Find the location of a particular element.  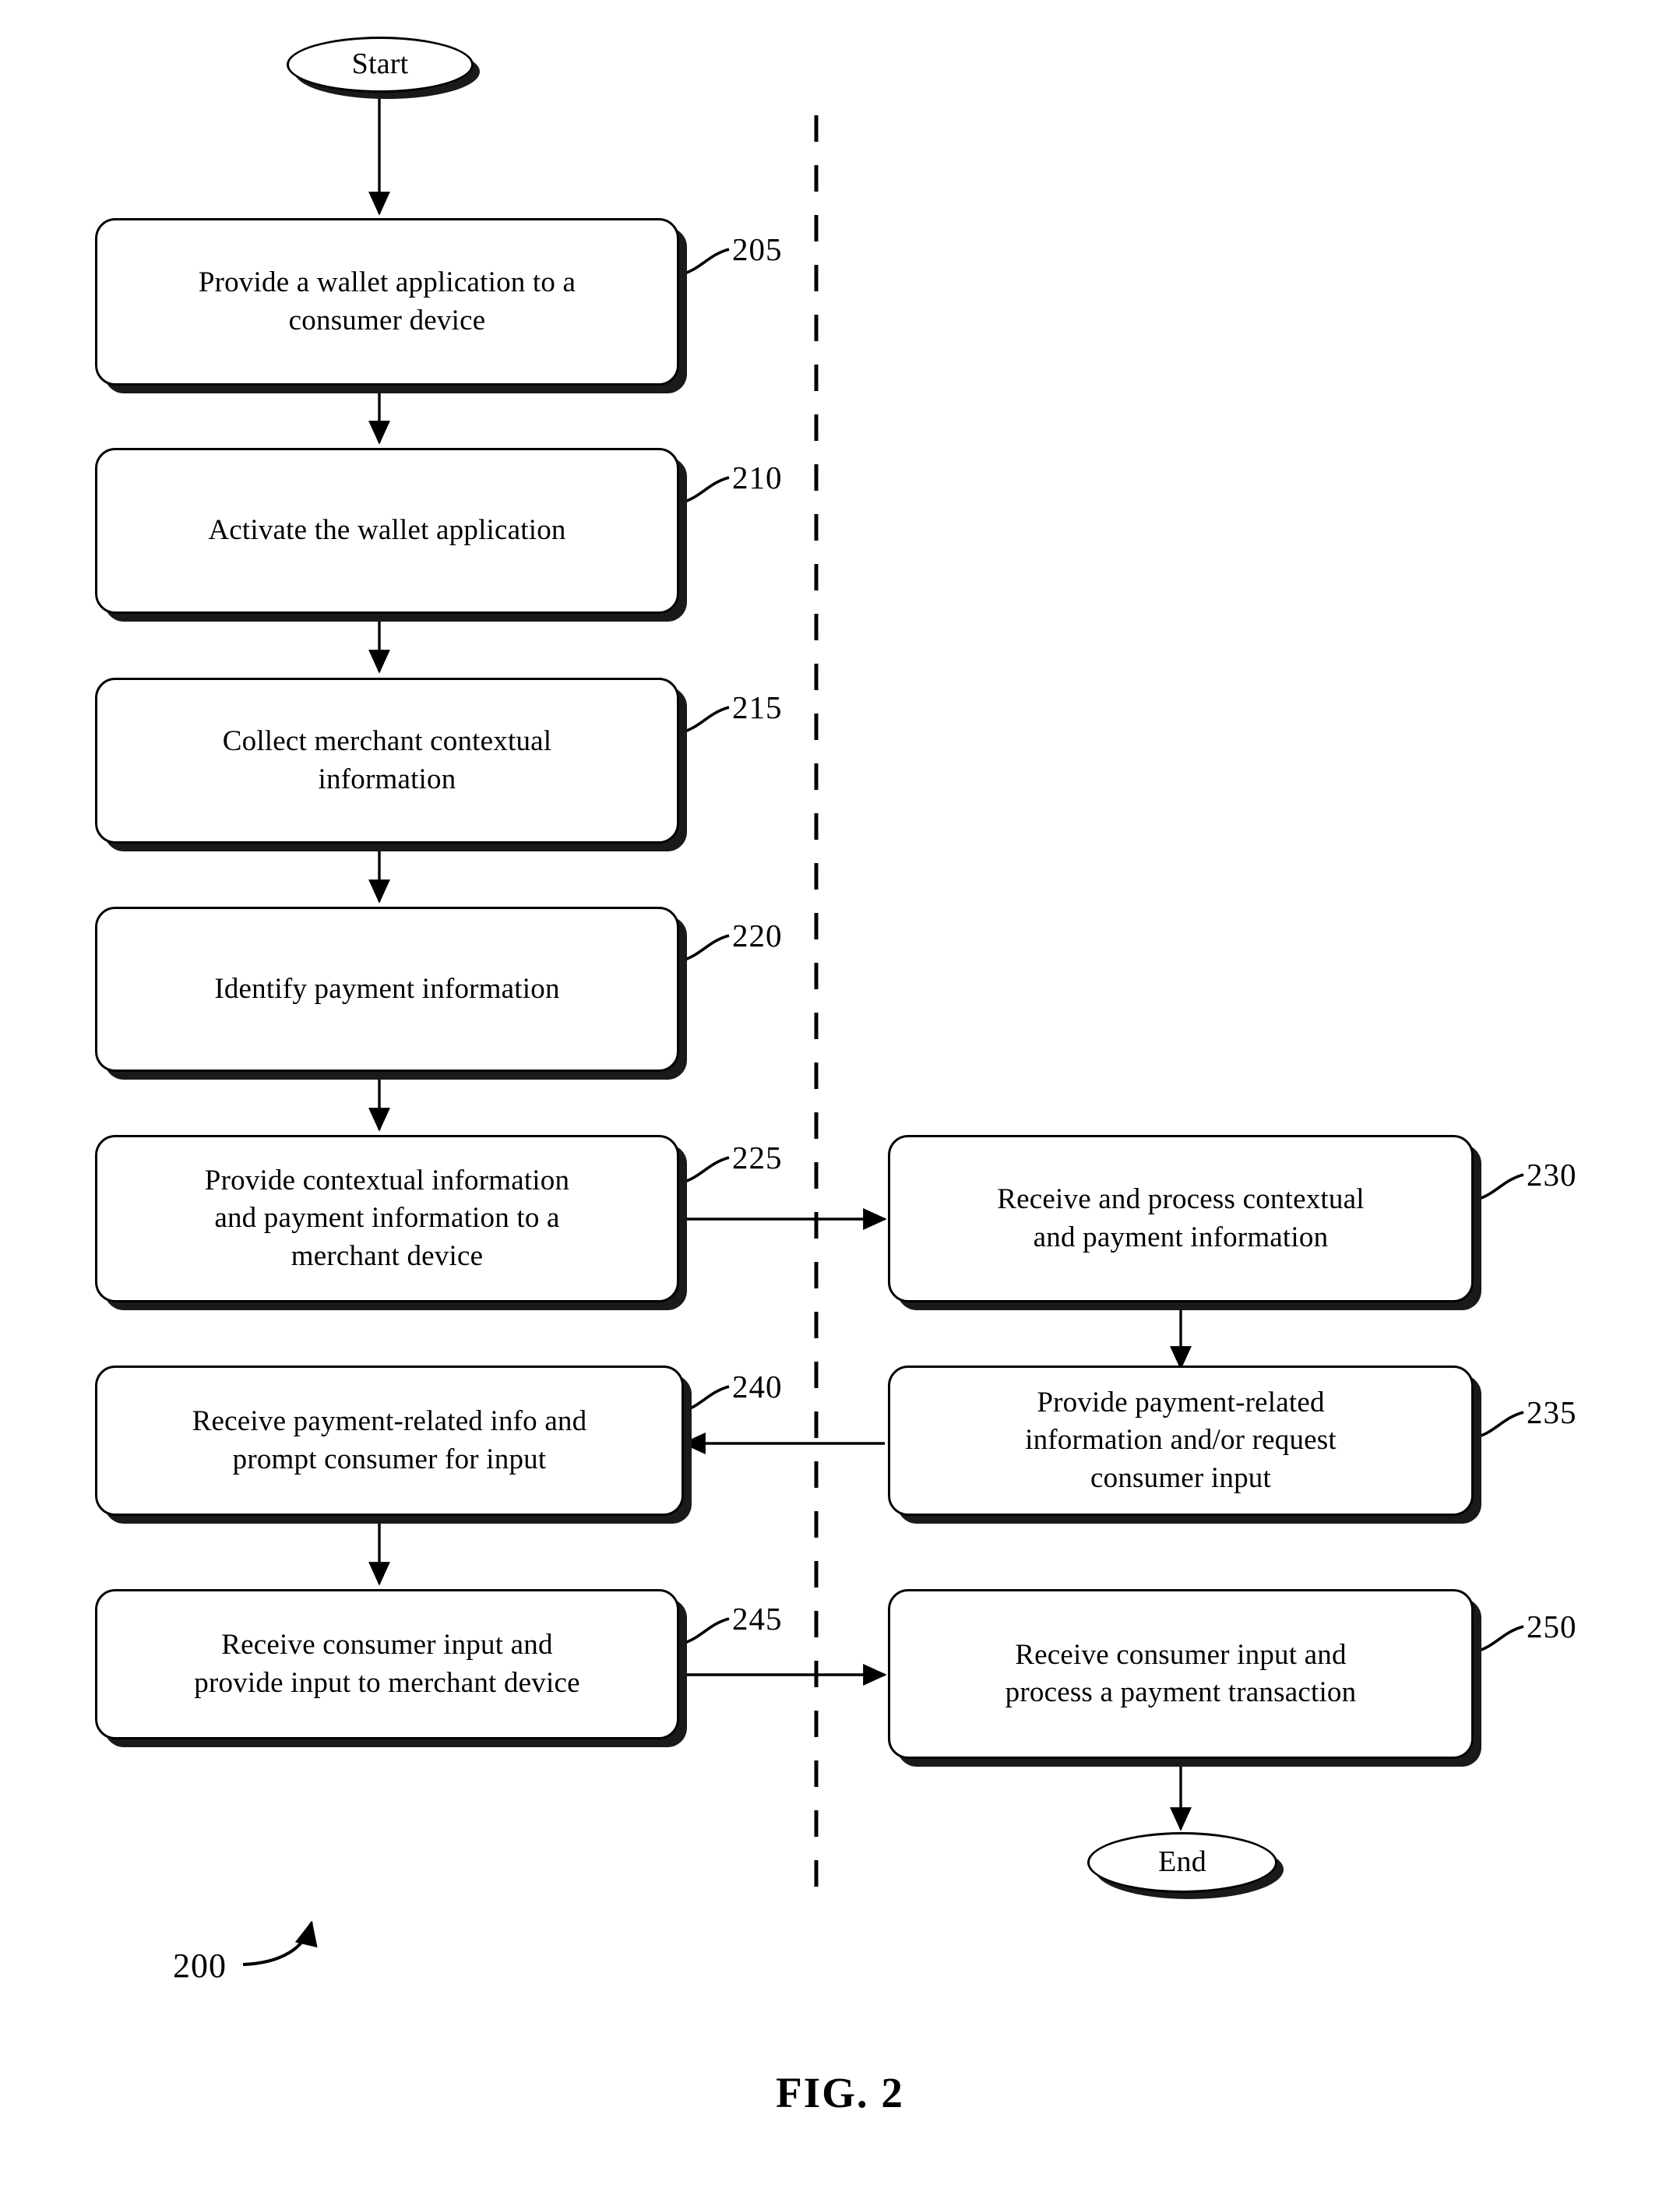

step-box-215-label: Collect merchant contextual information is located at coordinates (387, 760).